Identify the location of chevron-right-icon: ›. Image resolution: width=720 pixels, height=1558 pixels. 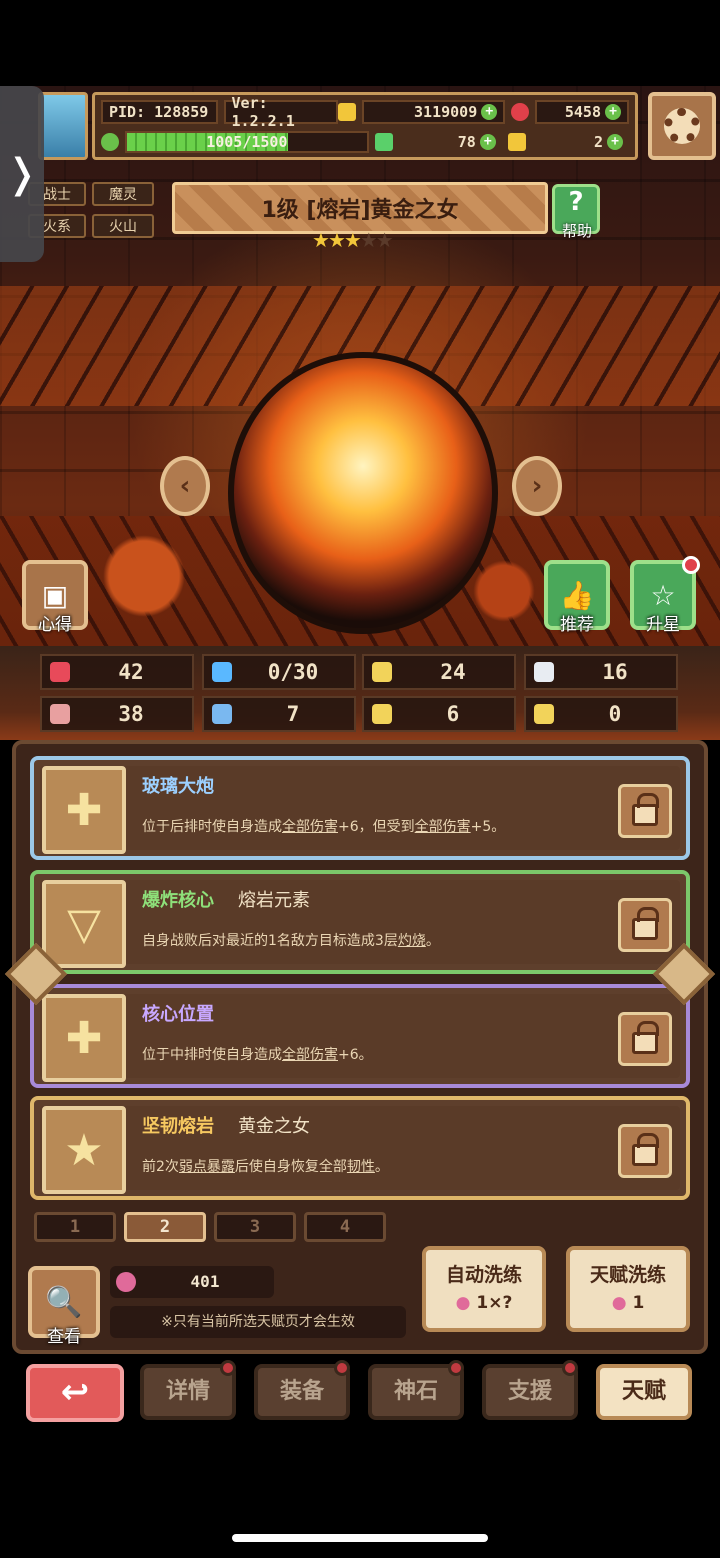
(537, 486).